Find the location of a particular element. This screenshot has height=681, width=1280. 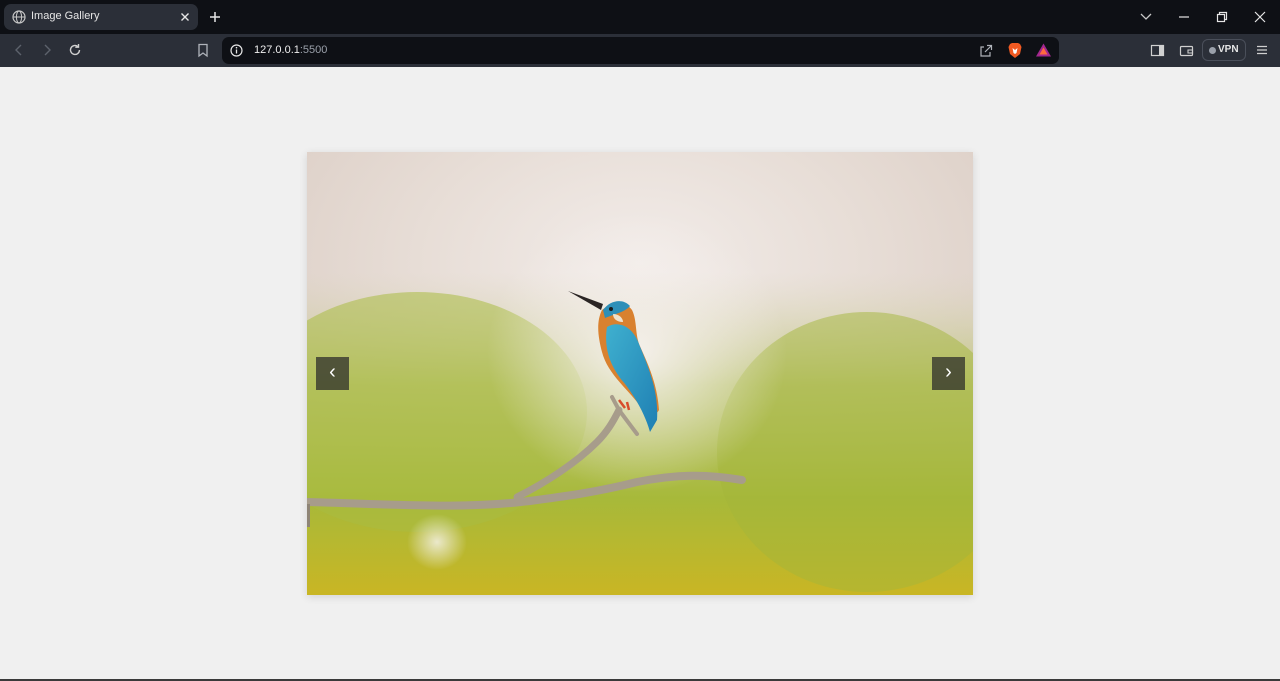

globe-icon is located at coordinates (19, 17).